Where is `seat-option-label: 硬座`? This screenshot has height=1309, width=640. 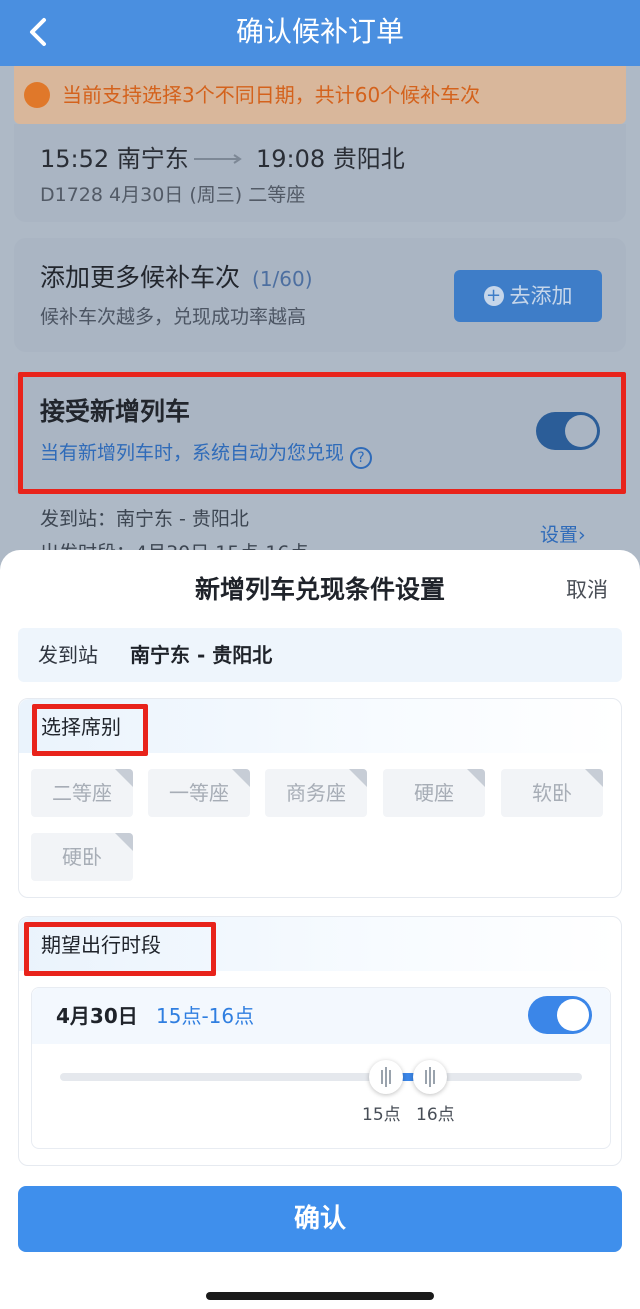
seat-option-label: 硬座 is located at coordinates (434, 793).